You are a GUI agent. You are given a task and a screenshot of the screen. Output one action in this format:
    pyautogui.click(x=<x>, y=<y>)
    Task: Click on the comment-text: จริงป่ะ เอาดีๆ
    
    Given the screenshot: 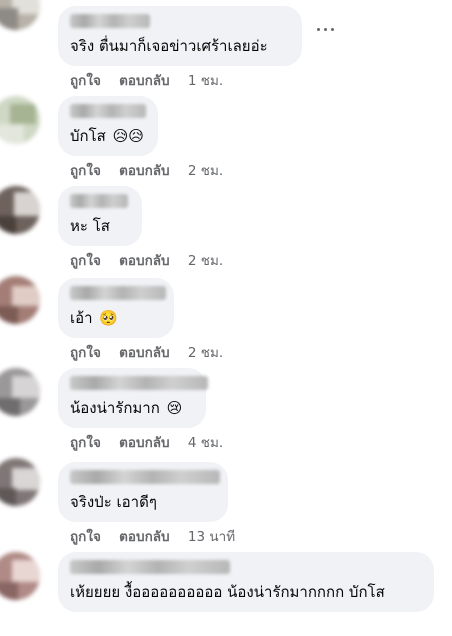 What is the action you would take?
    pyautogui.click(x=113, y=502)
    